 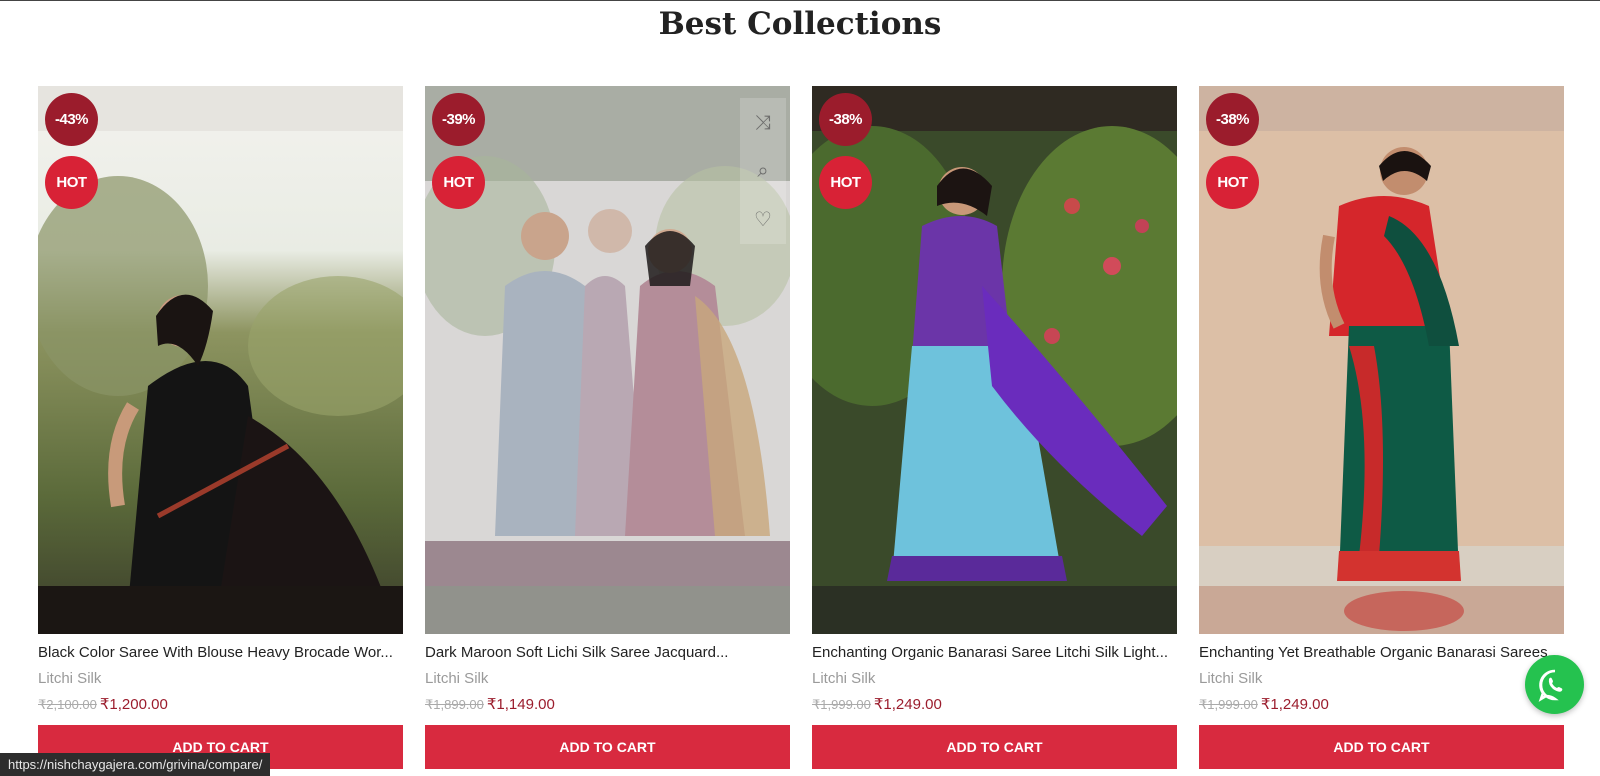 What do you see at coordinates (133, 704) in the screenshot?
I see `new-price: ₹1,200.00` at bounding box center [133, 704].